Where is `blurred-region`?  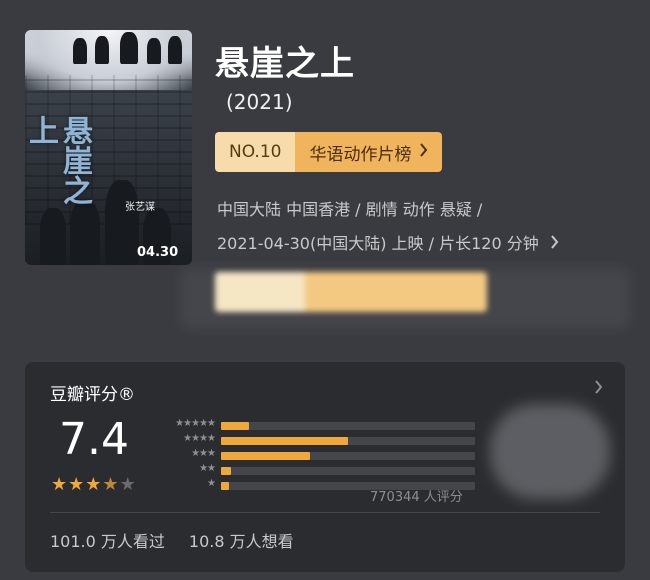
blurred-region is located at coordinates (550, 451).